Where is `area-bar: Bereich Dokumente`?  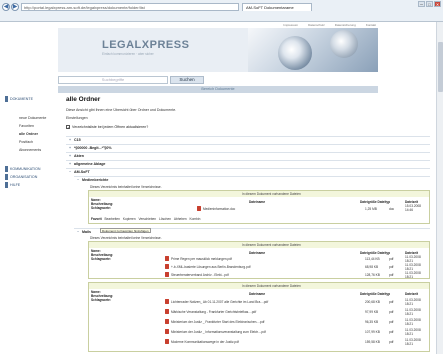 area-bar: Bereich Dokumente is located at coordinates (218, 89).